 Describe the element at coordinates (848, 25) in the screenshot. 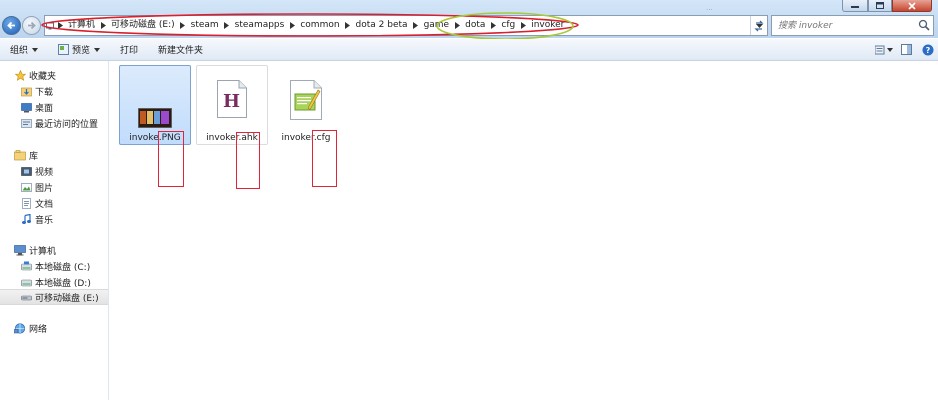

I see `search-input` at that location.